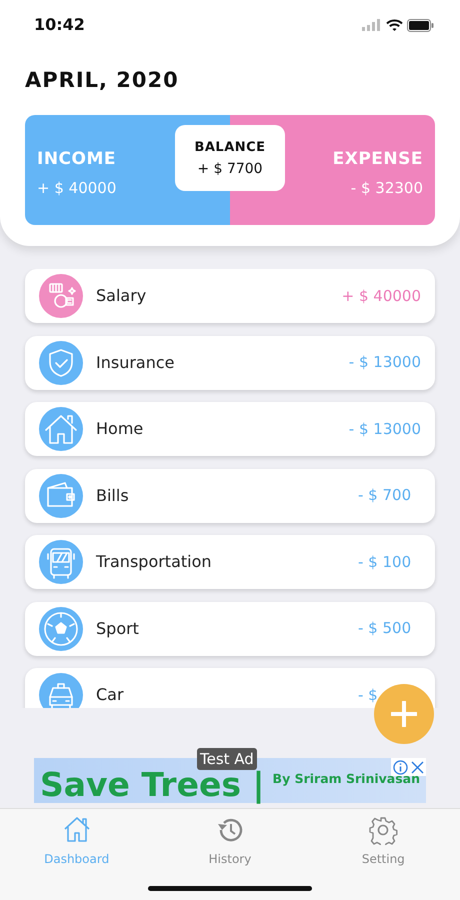 Image resolution: width=460 pixels, height=900 pixels. Describe the element at coordinates (417, 767) in the screenshot. I see `close-icon` at that location.